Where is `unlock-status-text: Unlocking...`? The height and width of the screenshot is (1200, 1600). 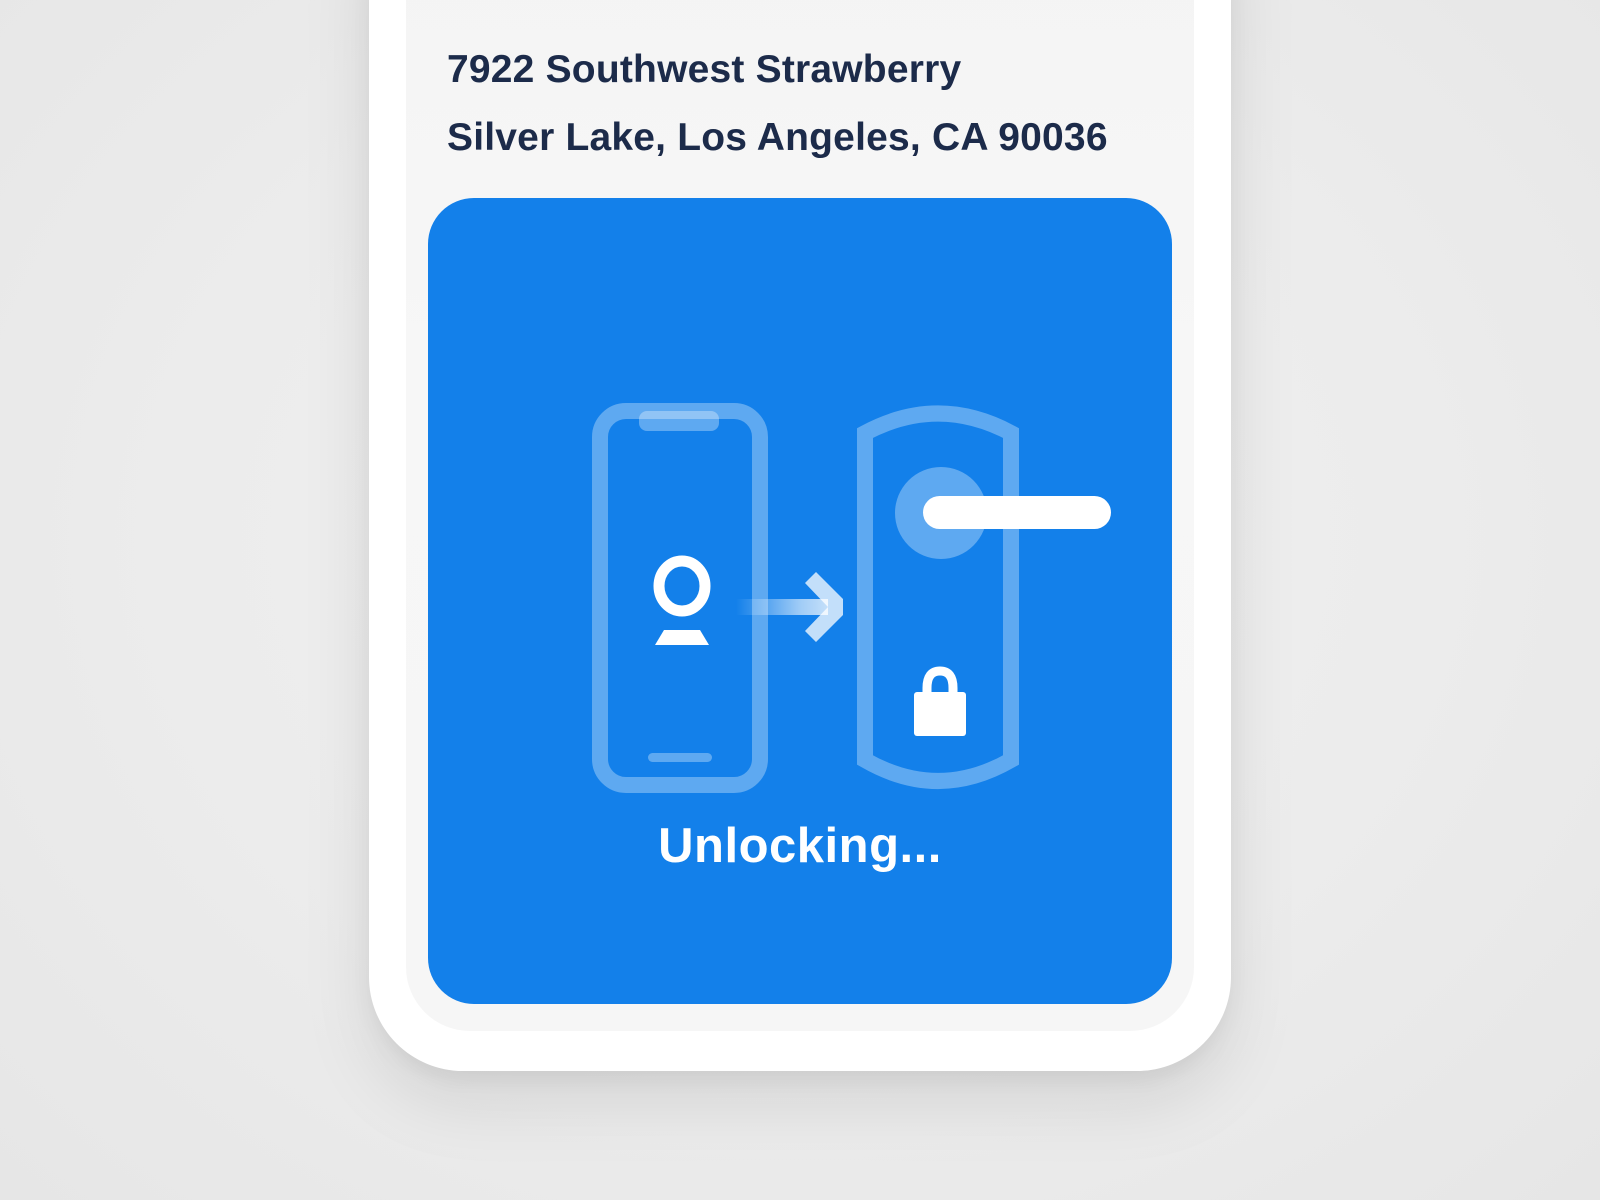
unlock-status-text: Unlocking... is located at coordinates (800, 846).